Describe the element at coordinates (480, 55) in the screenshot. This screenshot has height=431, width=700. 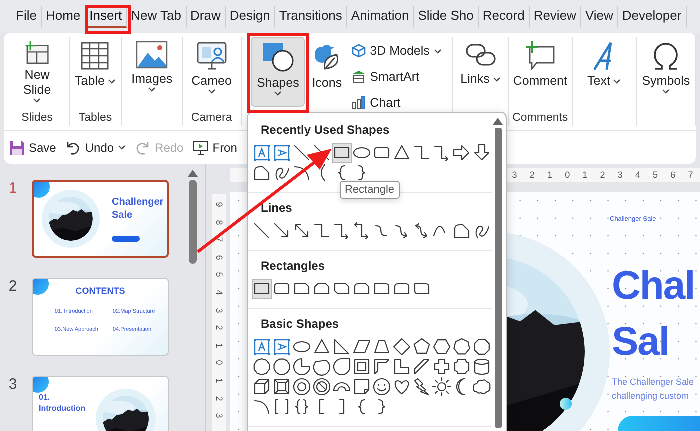
I see `link-icon` at that location.